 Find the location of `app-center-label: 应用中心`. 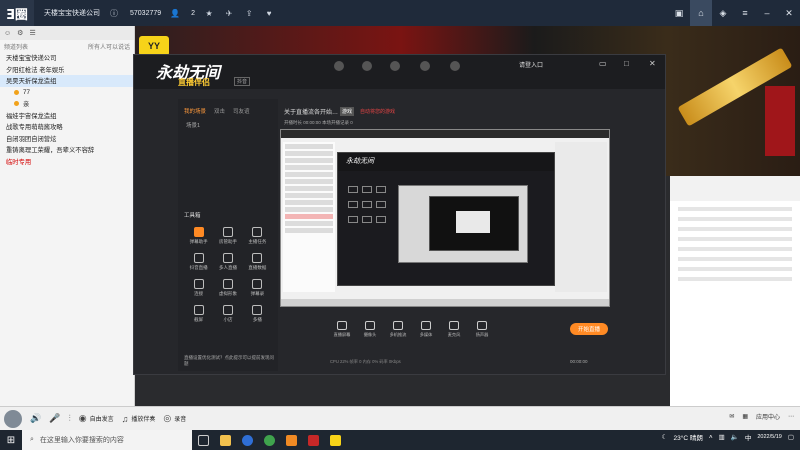

app-center-label: 应用中心 is located at coordinates (768, 416).